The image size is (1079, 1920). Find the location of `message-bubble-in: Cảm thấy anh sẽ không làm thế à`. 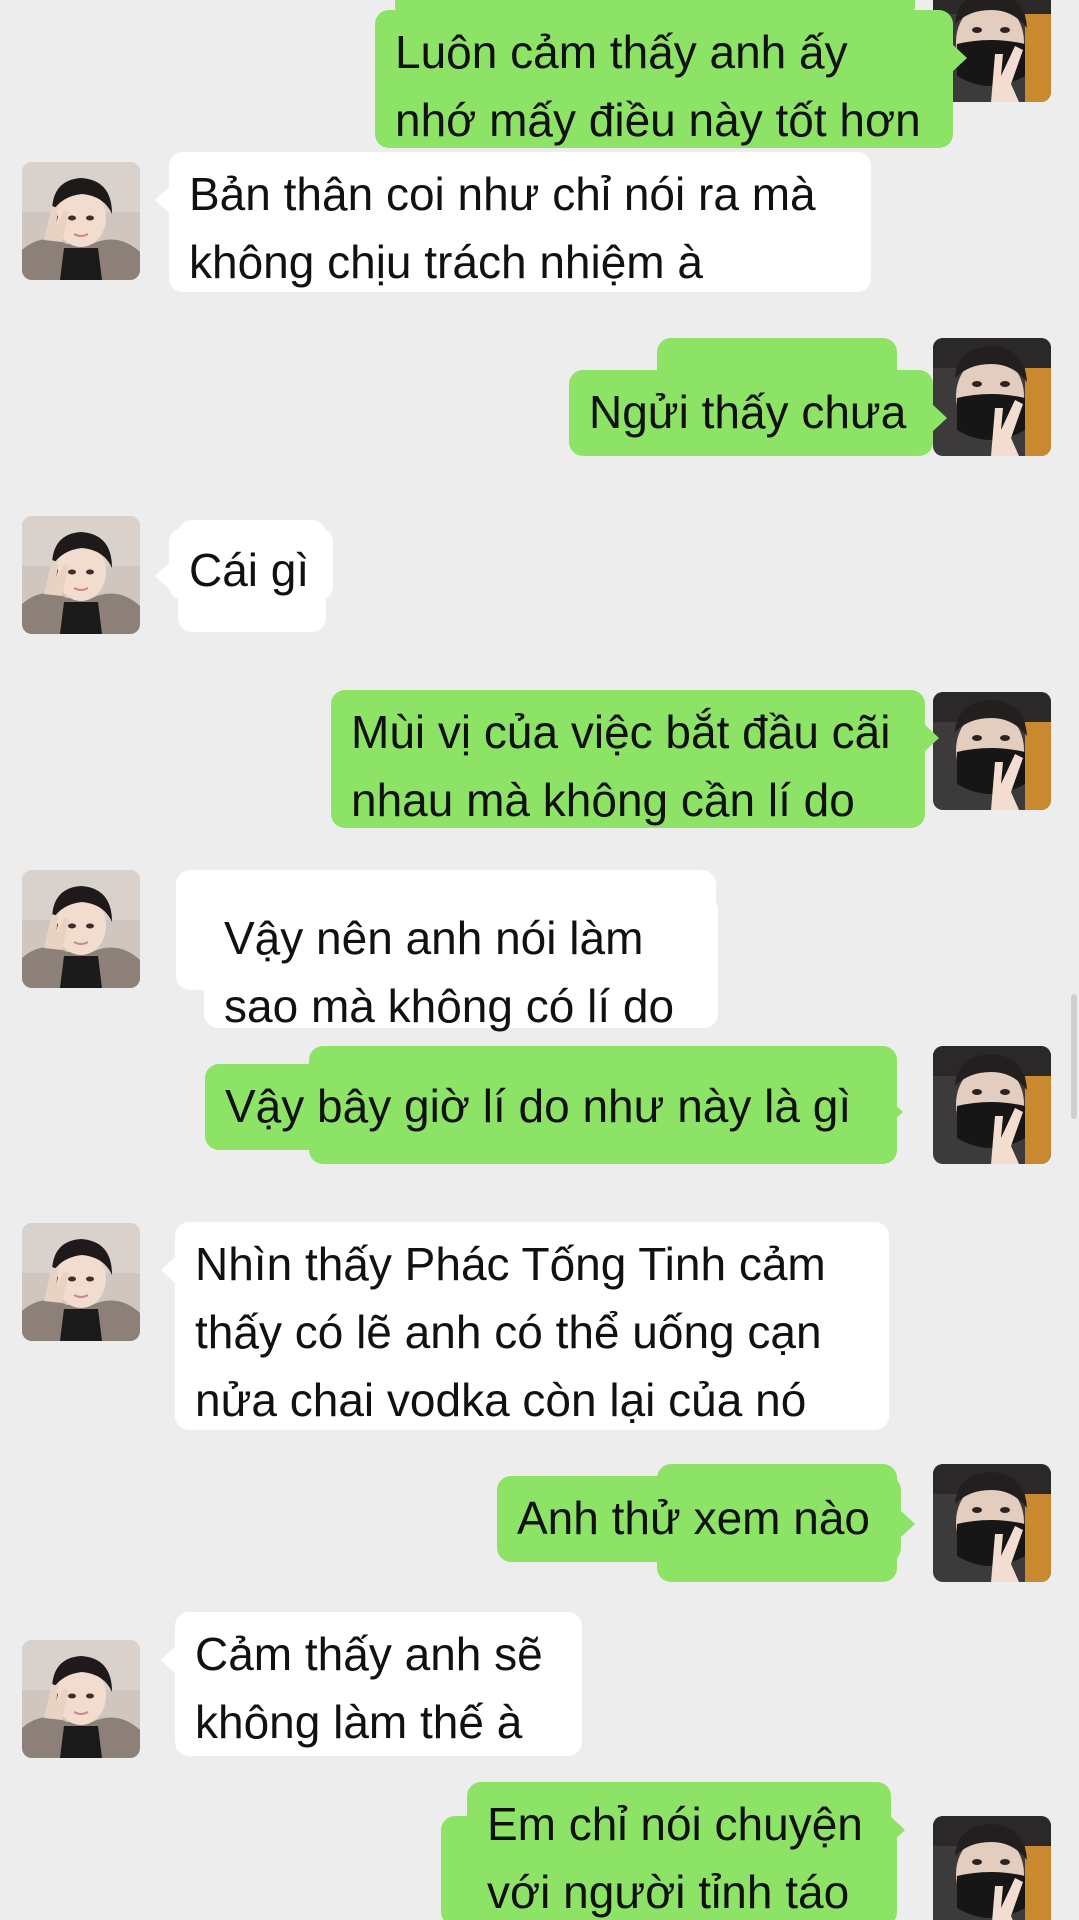

message-bubble-in: Cảm thấy anh sẽ không làm thế à is located at coordinates (371, 1684).